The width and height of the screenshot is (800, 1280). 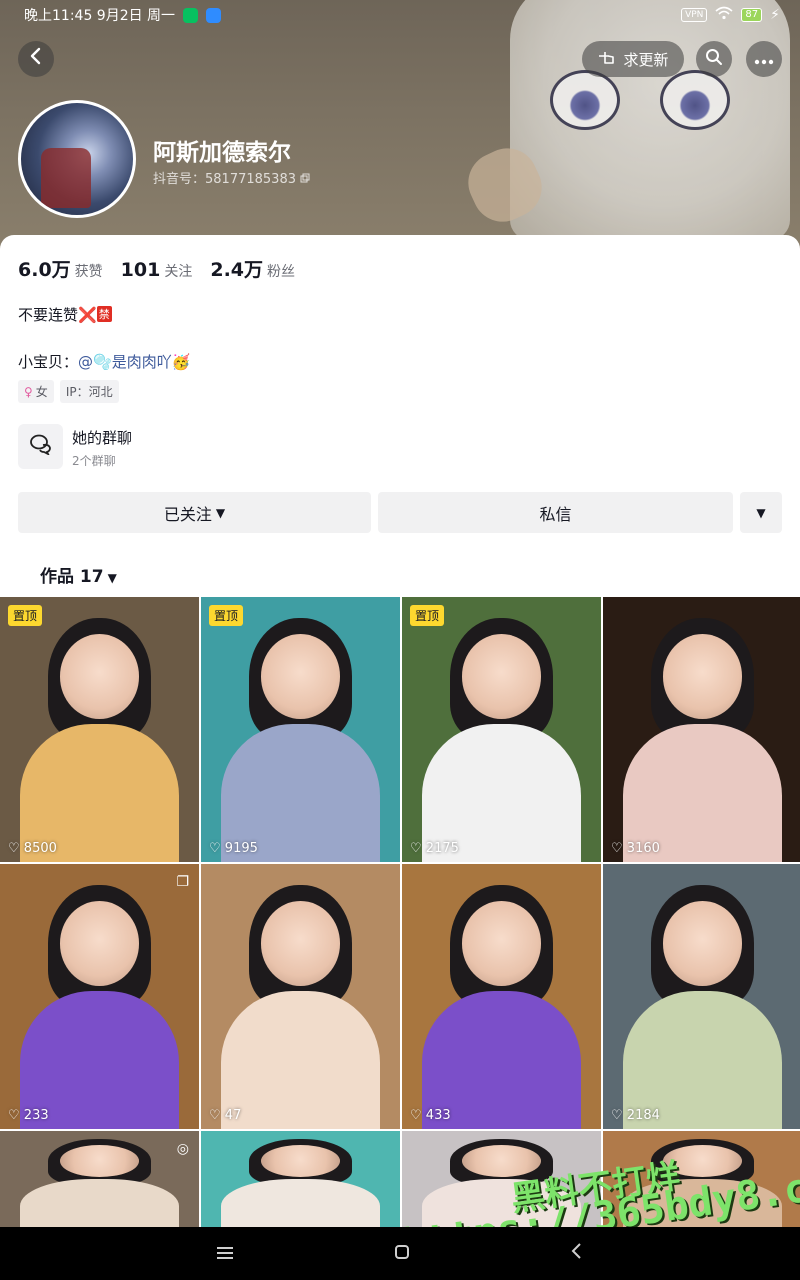 What do you see at coordinates (501, 996) in the screenshot?
I see `video-tile: ♡ 433` at bounding box center [501, 996].